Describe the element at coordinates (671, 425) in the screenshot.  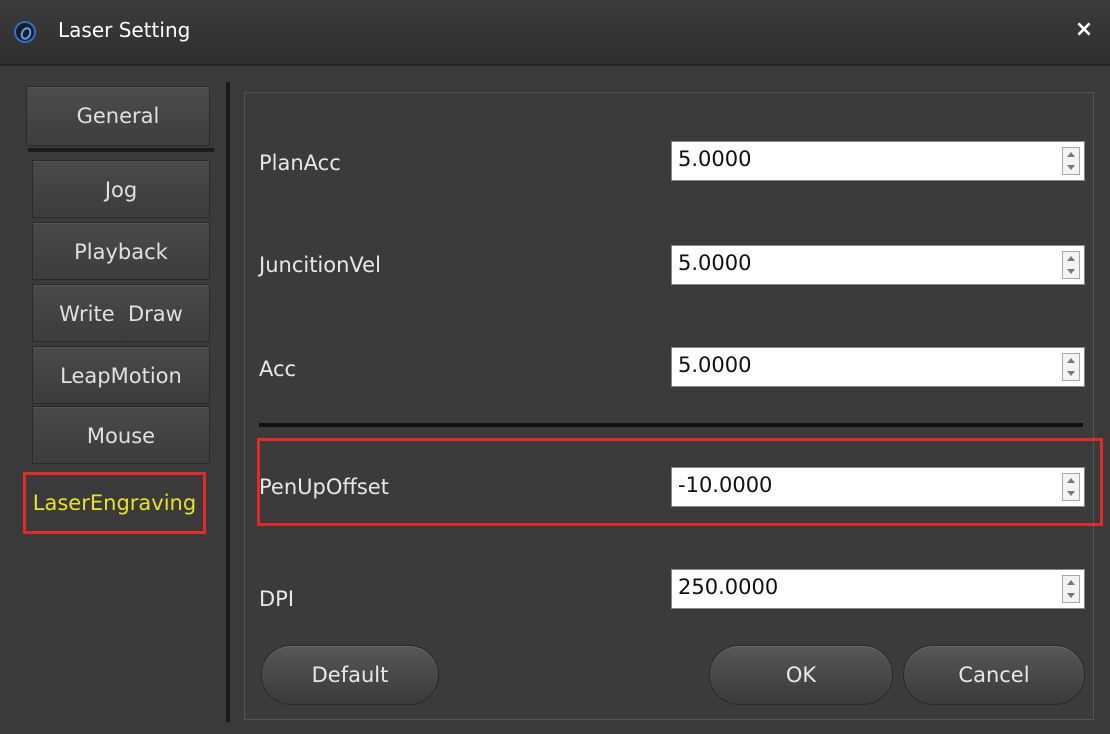
I see `section-separator` at that location.